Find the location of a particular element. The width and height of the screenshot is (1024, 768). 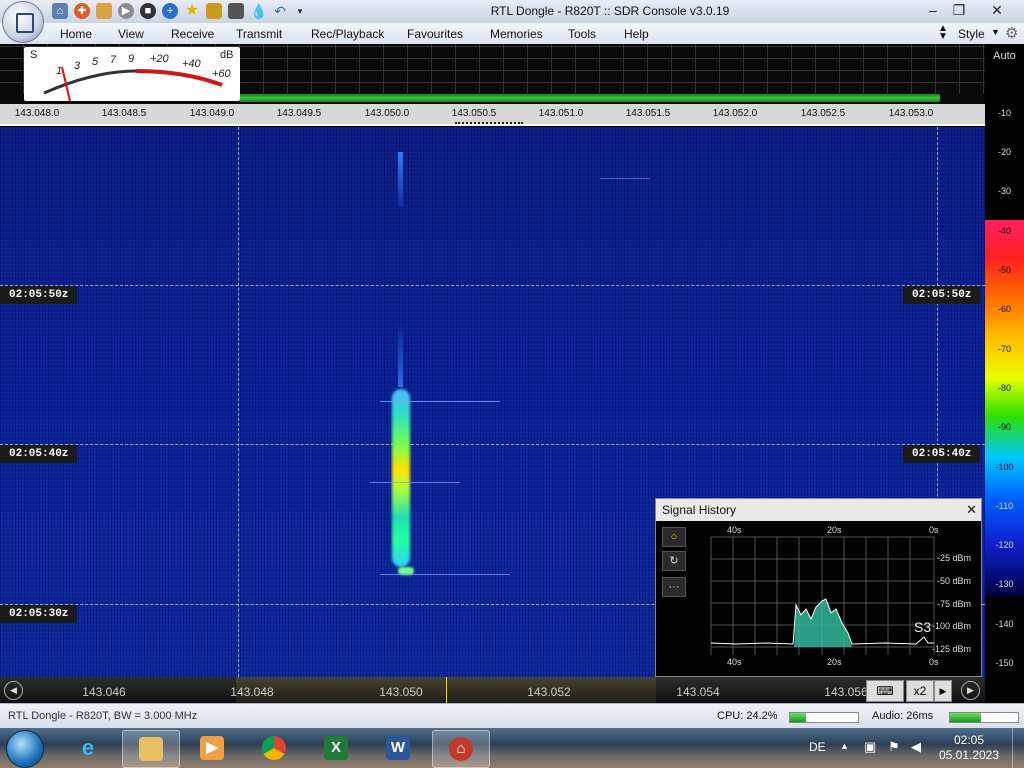

auto-button: Auto is located at coordinates (1004, 58).